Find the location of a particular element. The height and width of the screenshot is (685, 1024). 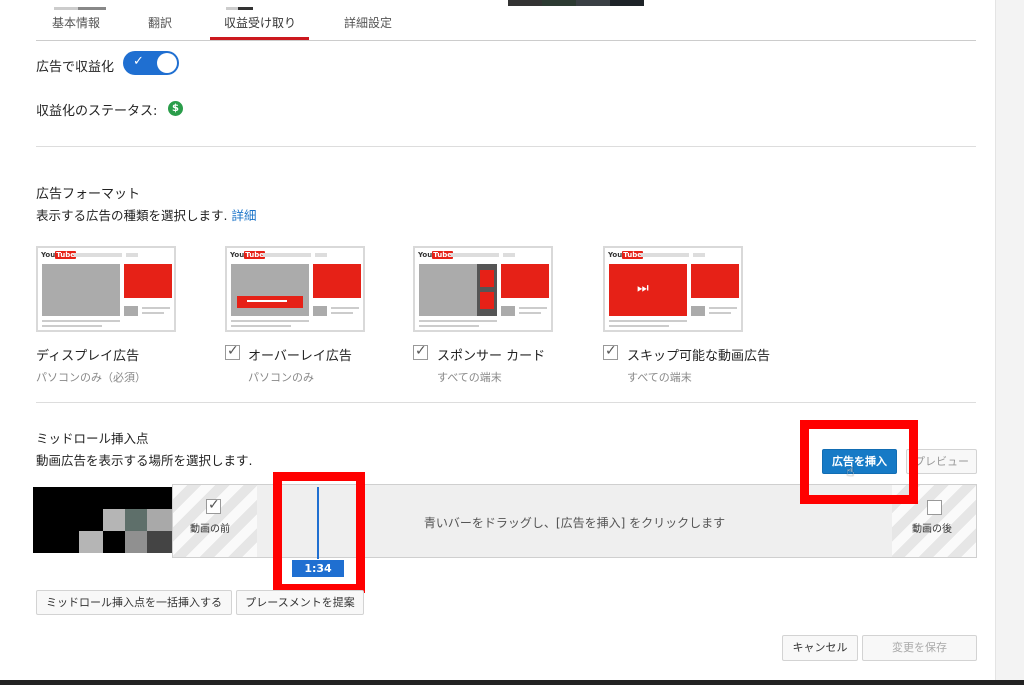

display-ad-preview: YouTube is located at coordinates (106, 289).